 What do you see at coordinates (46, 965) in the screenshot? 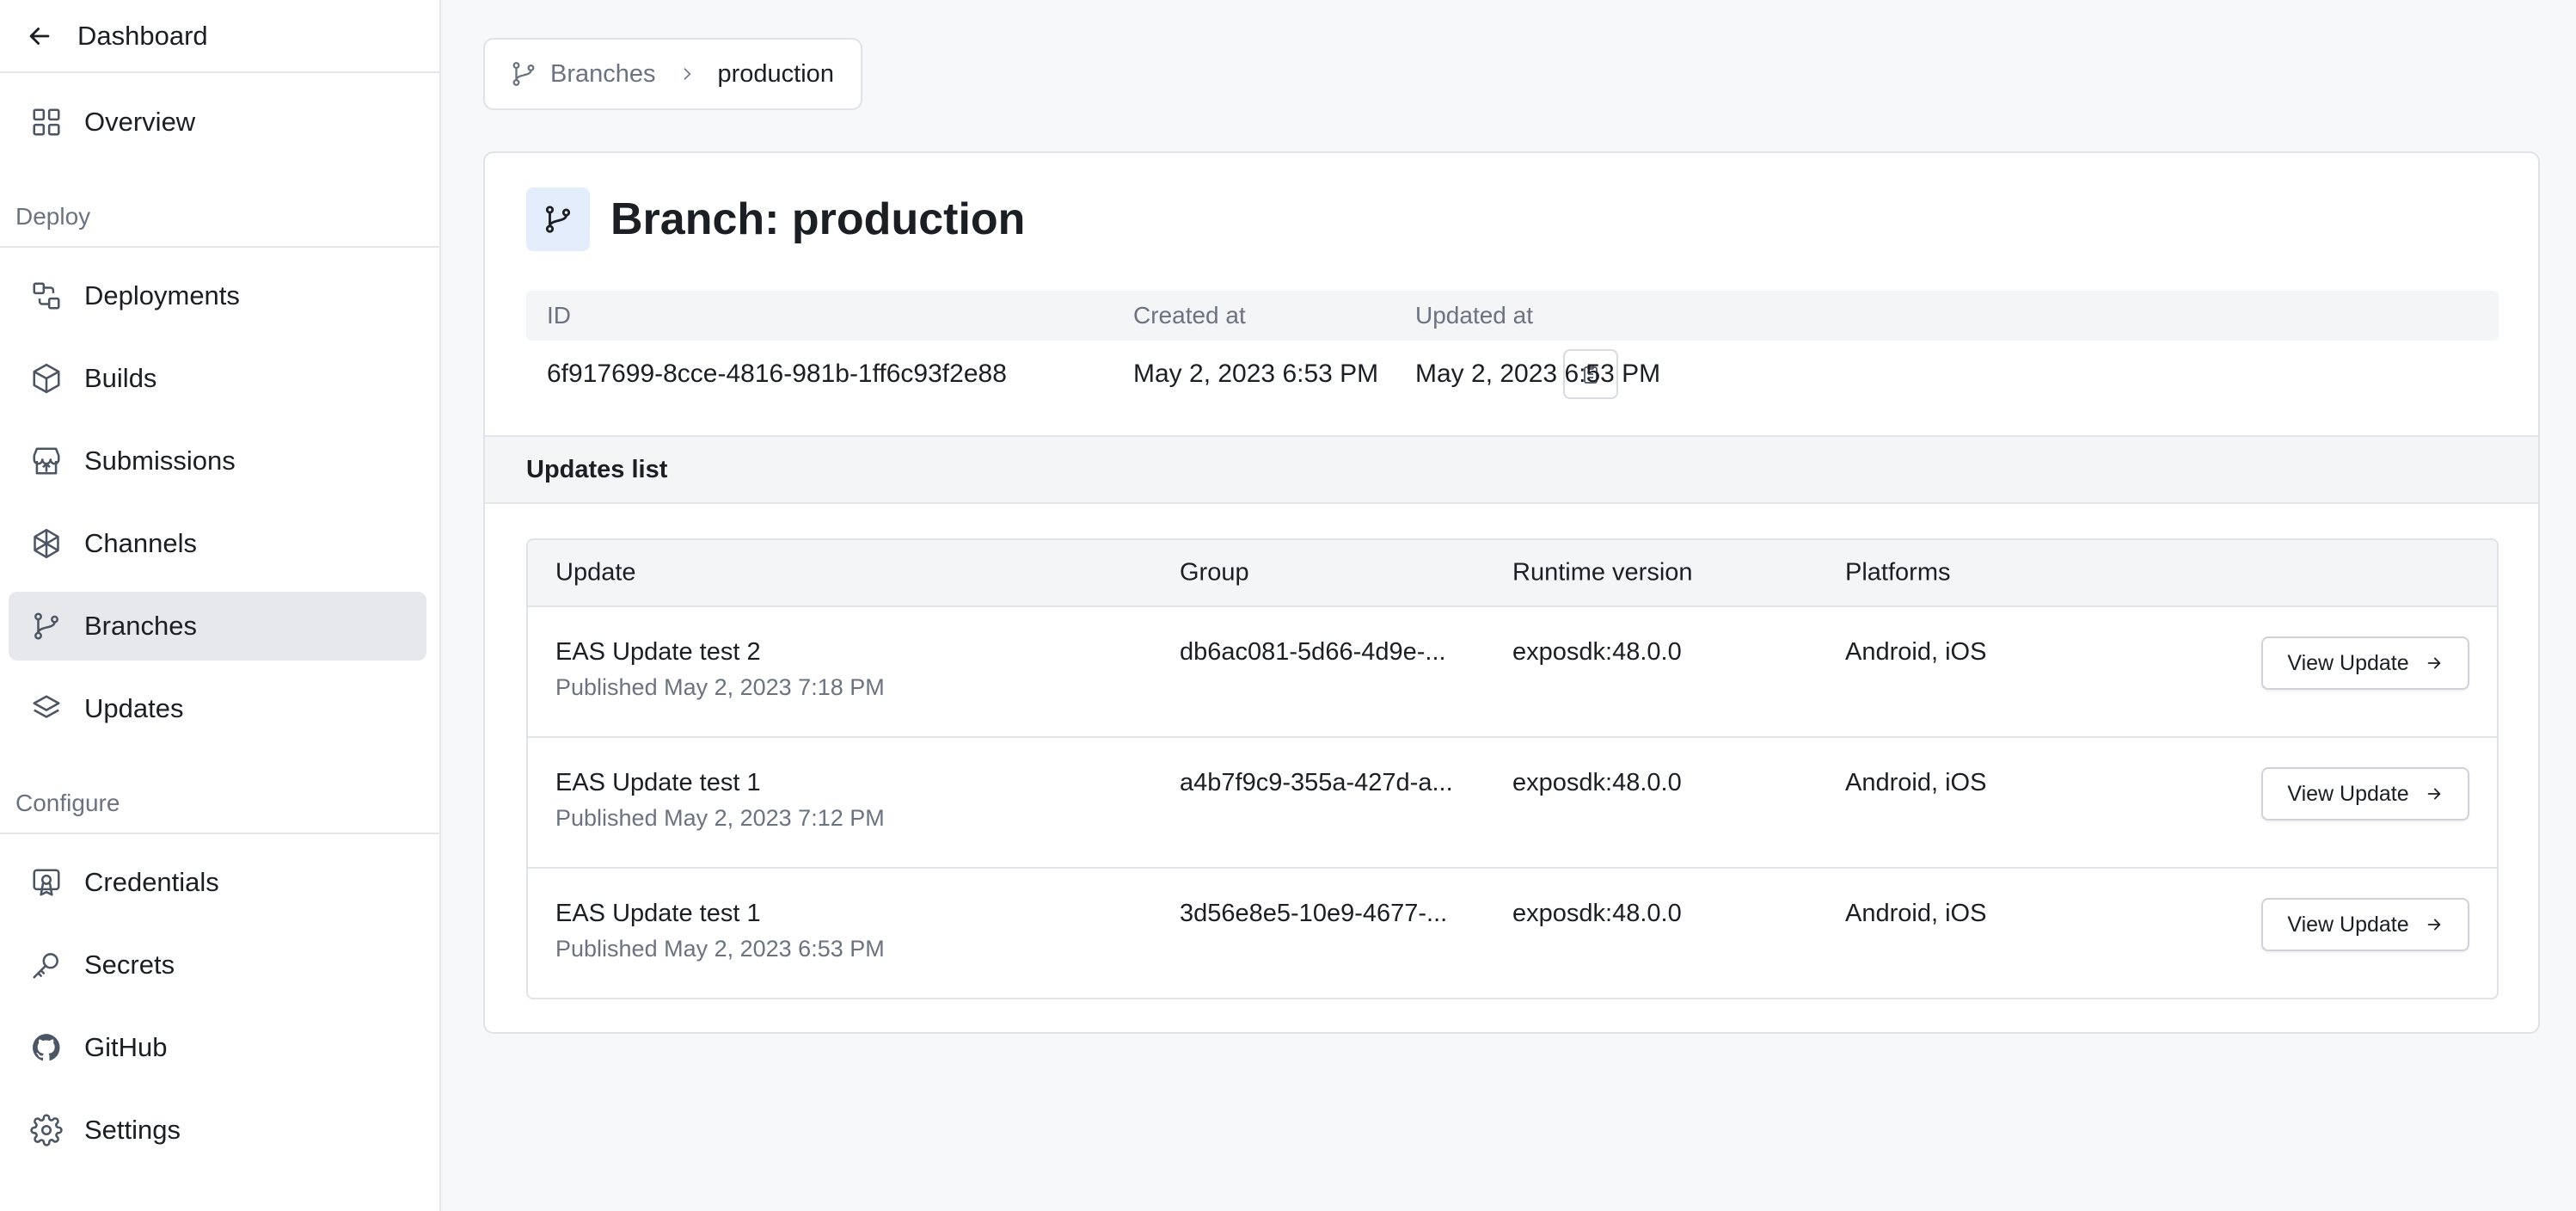
I see `key-icon` at bounding box center [46, 965].